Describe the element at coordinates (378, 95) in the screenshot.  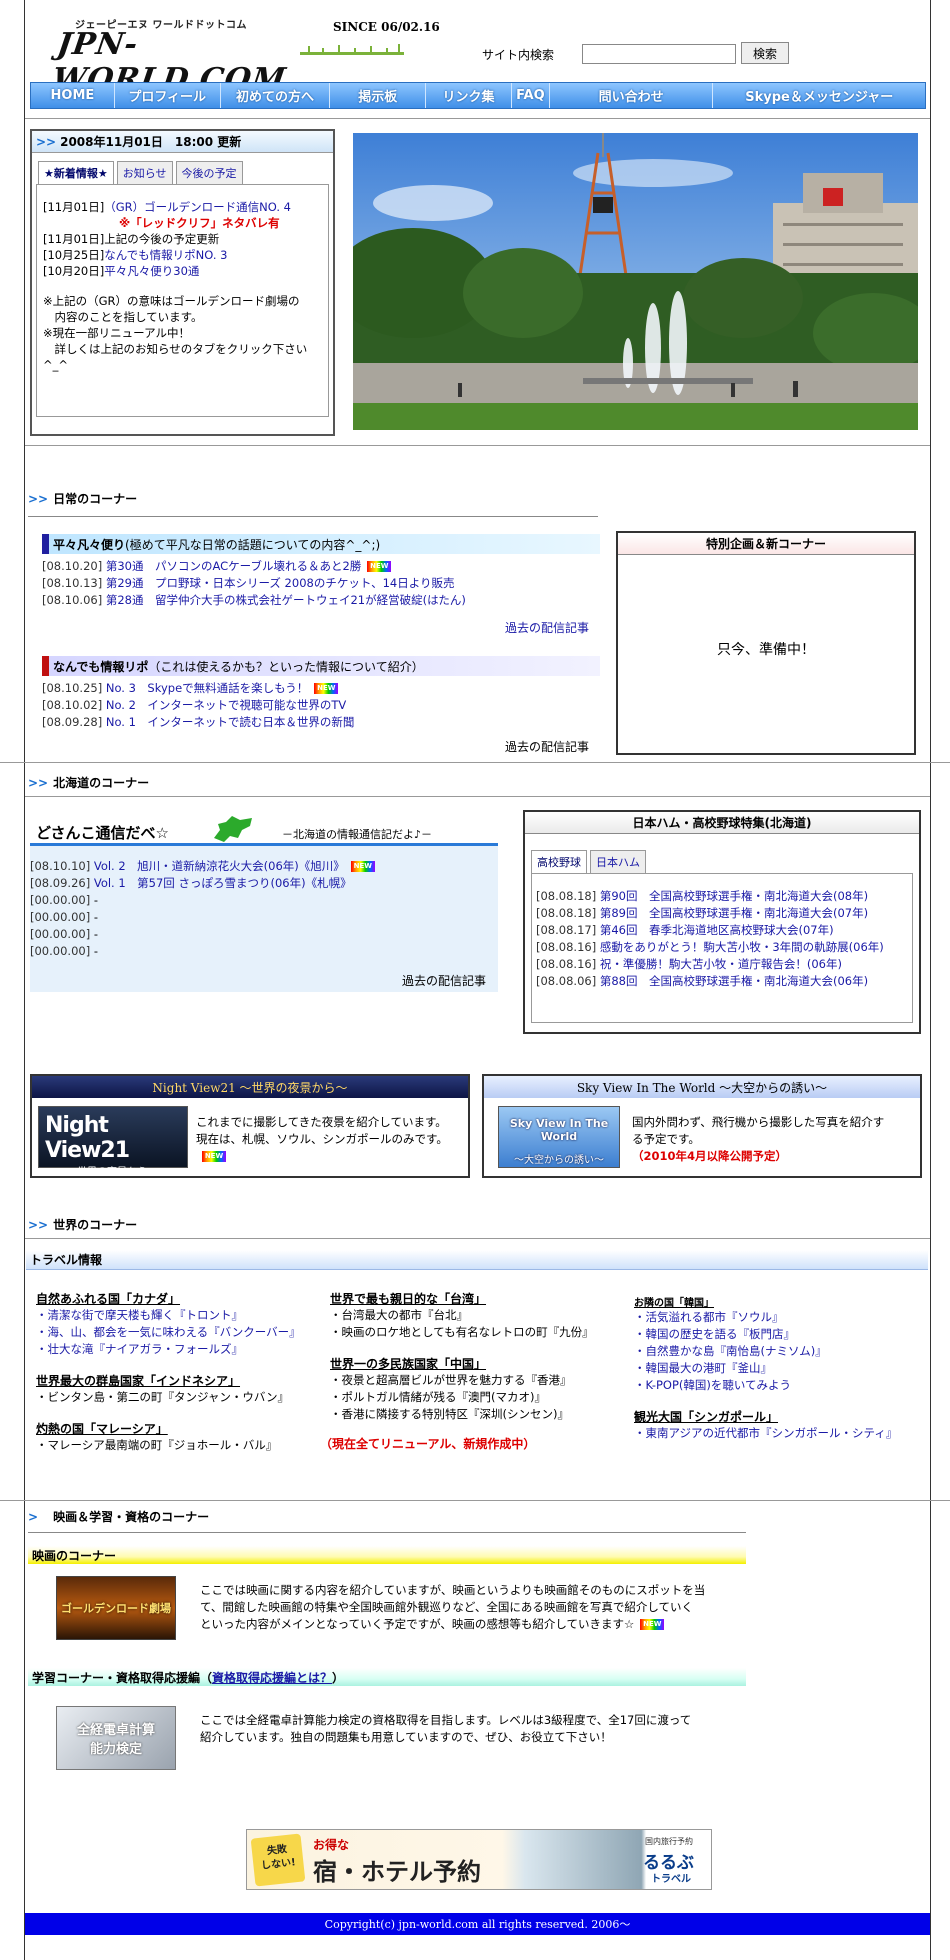
I see `nav-bbs: 掲示板` at that location.